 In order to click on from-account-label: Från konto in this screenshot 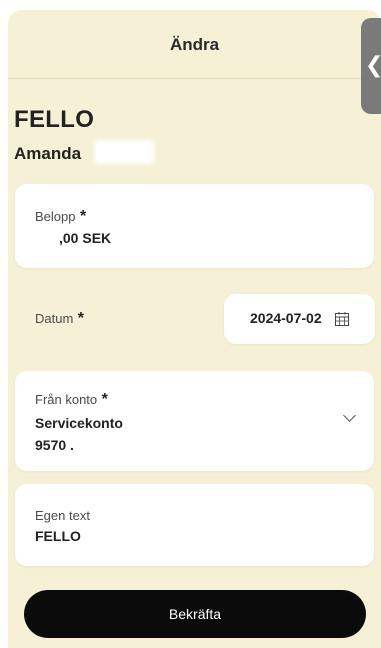, I will do `click(66, 399)`.